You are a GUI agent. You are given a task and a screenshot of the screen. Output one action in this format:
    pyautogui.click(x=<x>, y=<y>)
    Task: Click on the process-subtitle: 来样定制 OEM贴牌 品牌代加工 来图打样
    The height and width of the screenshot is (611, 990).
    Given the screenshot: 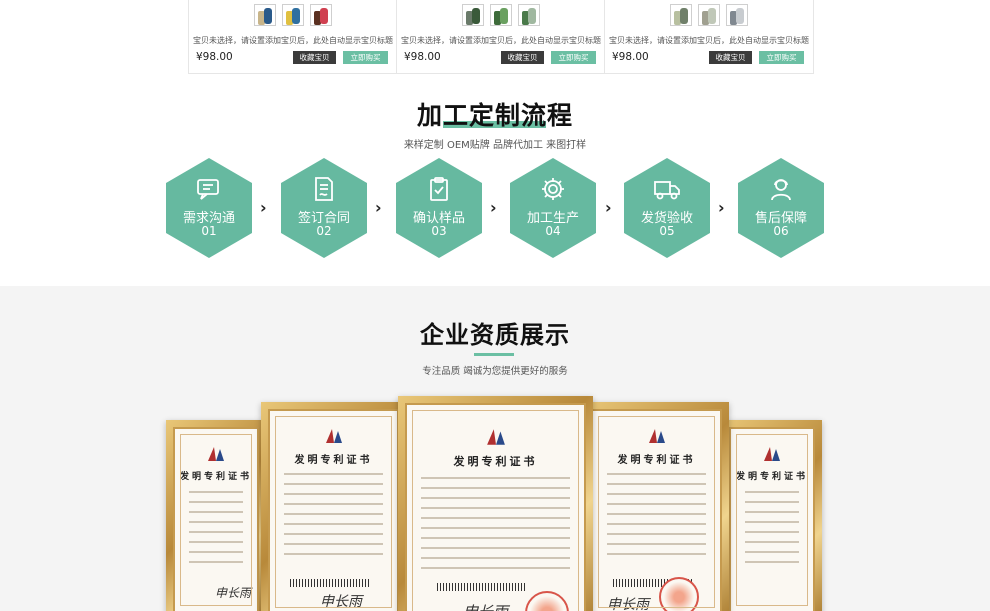 What is the action you would take?
    pyautogui.click(x=495, y=145)
    